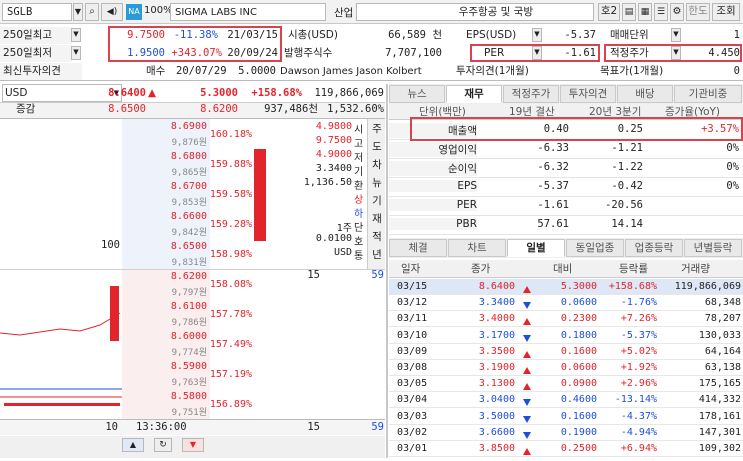 This screenshot has height=461, width=743. Describe the element at coordinates (377, 184) in the screenshot. I see `side-tab-3: 뉴` at that location.